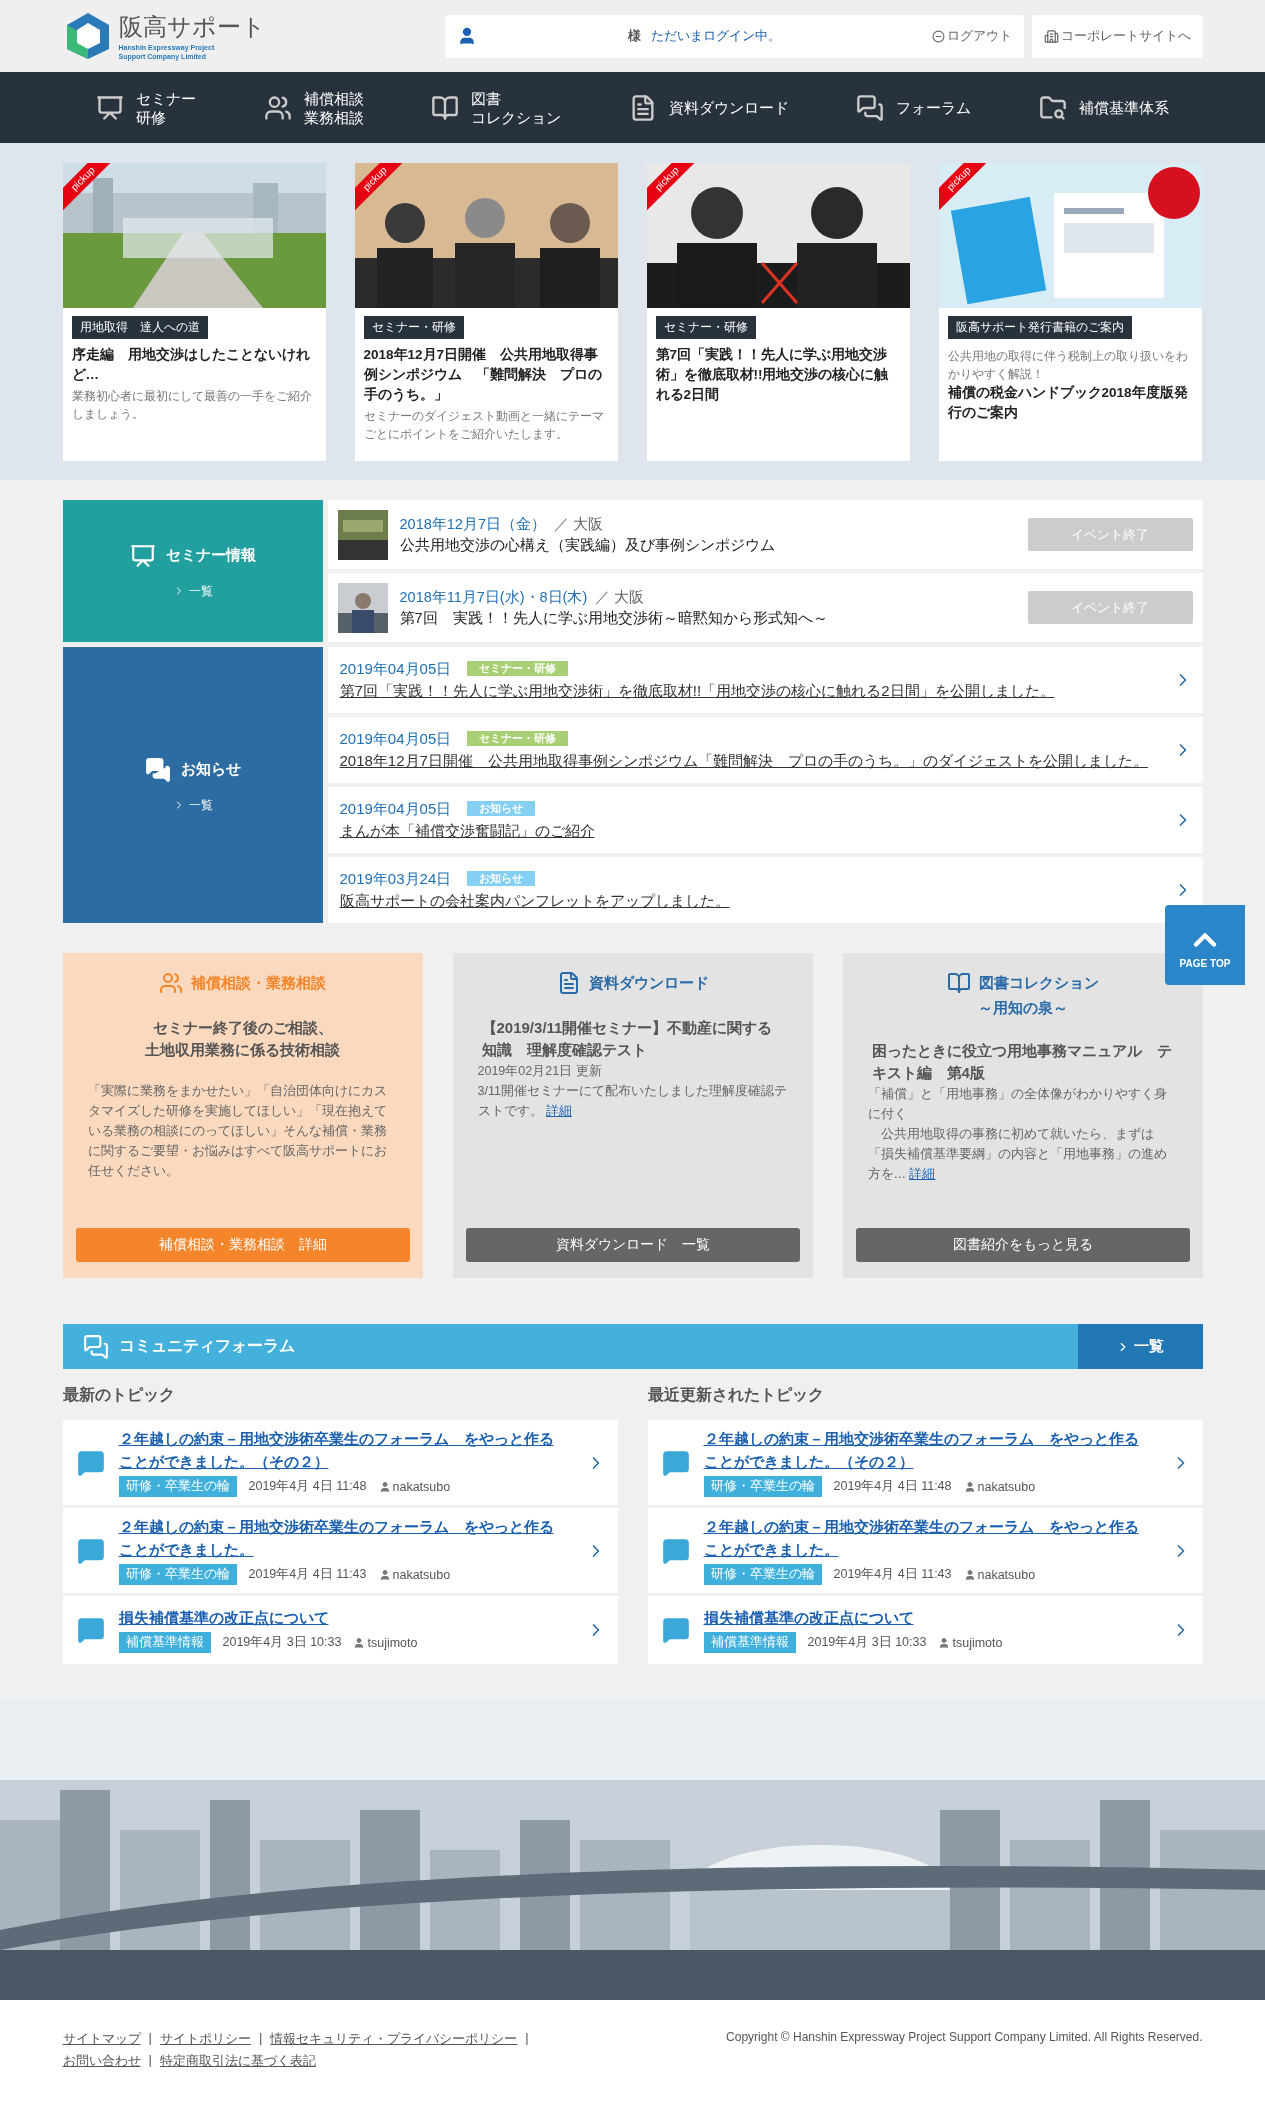 The image size is (1265, 2104). Describe the element at coordinates (237, 2061) in the screenshot. I see `footer-link: 特定商取引法に基づく表記` at that location.